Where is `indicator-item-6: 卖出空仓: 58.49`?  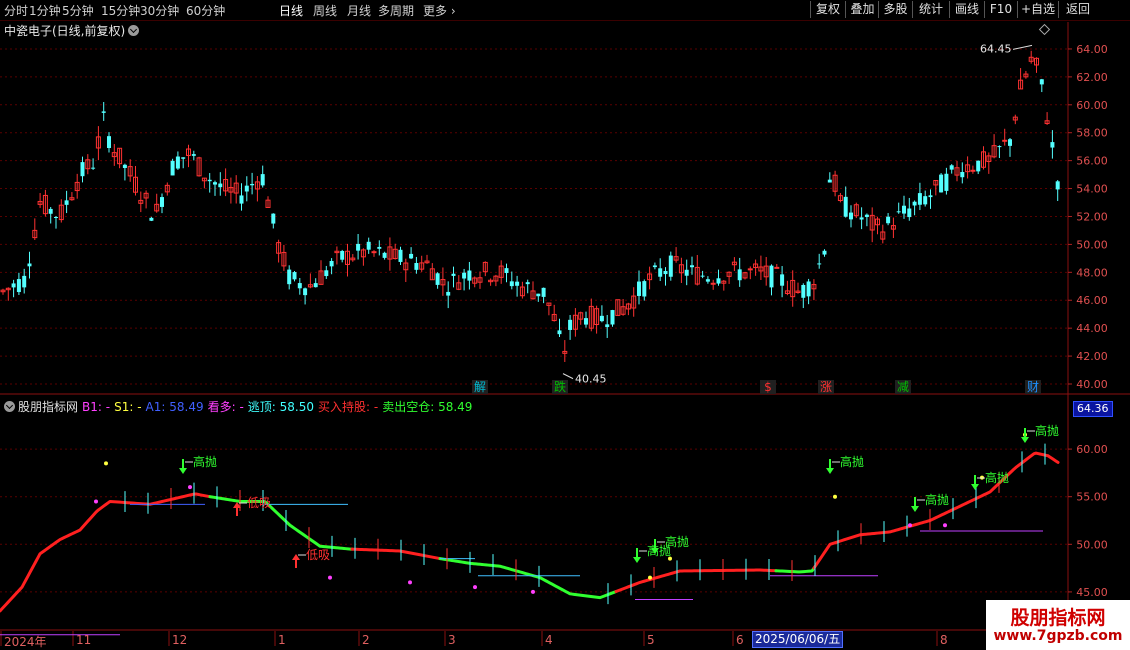
indicator-item-6: 卖出空仓: 58.49 is located at coordinates (427, 407).